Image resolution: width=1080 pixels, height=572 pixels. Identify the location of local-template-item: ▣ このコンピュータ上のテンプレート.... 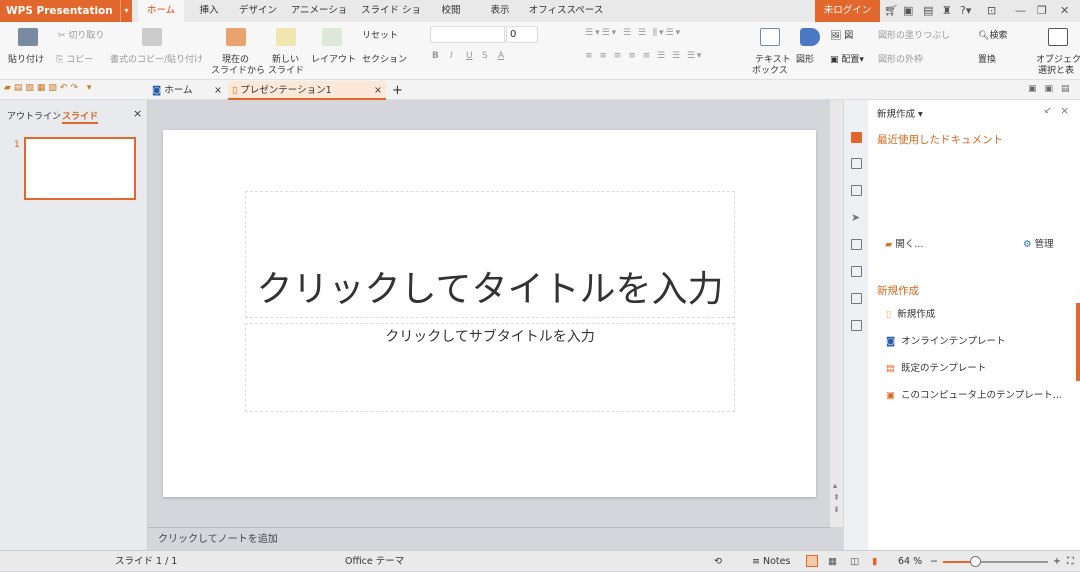
(974, 394).